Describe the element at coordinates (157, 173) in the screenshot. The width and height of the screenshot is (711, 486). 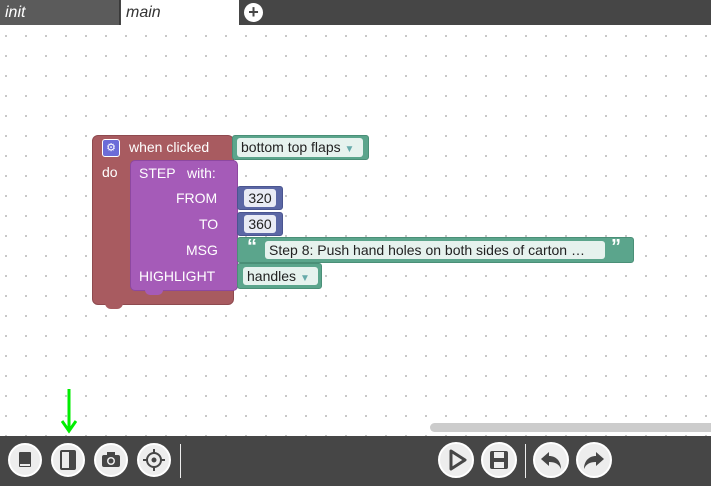
I see `step-title: STEP` at that location.